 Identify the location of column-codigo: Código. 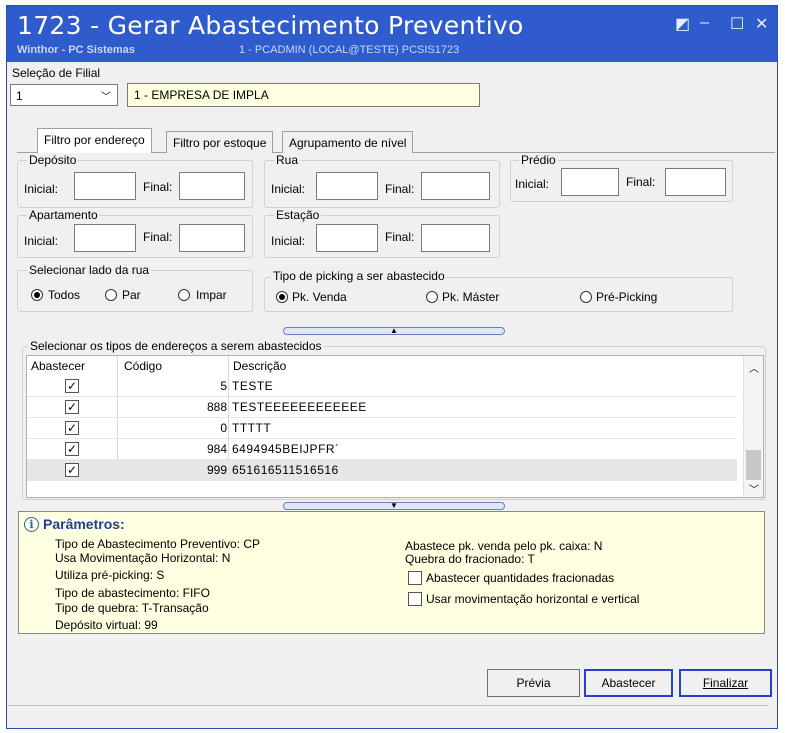
(143, 366).